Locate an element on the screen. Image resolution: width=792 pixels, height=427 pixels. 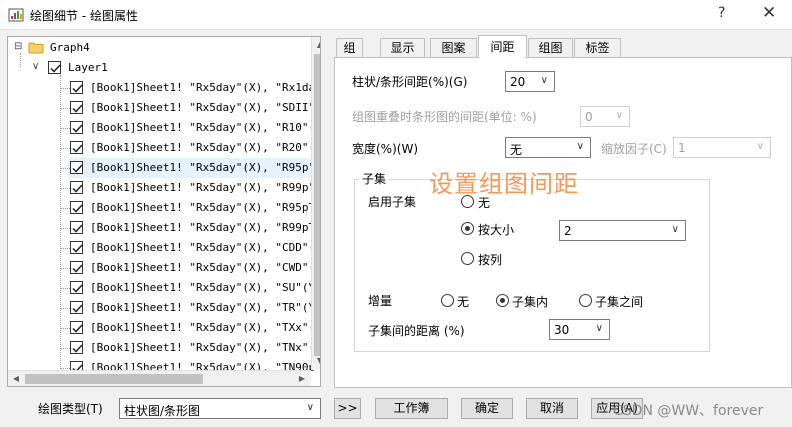
collapse-icon: ⊟ is located at coordinates (19, 47).